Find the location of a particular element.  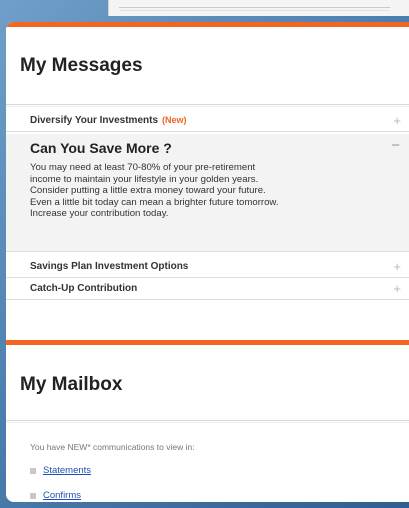

accordion-item-investment-options: Savings Plan Investment Options + is located at coordinates (207, 267).